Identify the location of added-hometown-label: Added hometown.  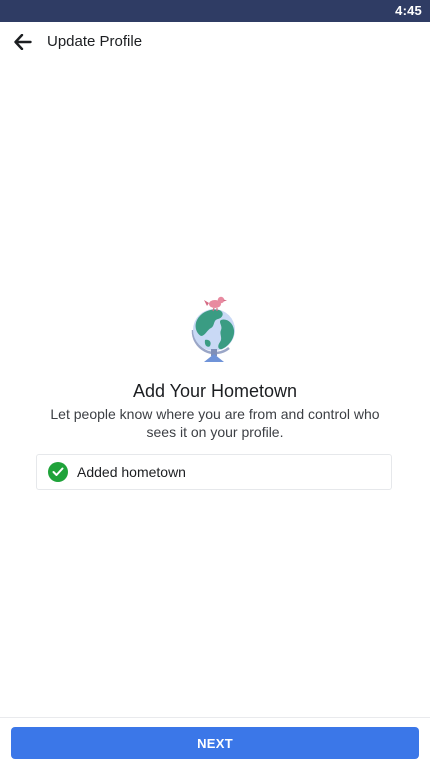
(131, 472).